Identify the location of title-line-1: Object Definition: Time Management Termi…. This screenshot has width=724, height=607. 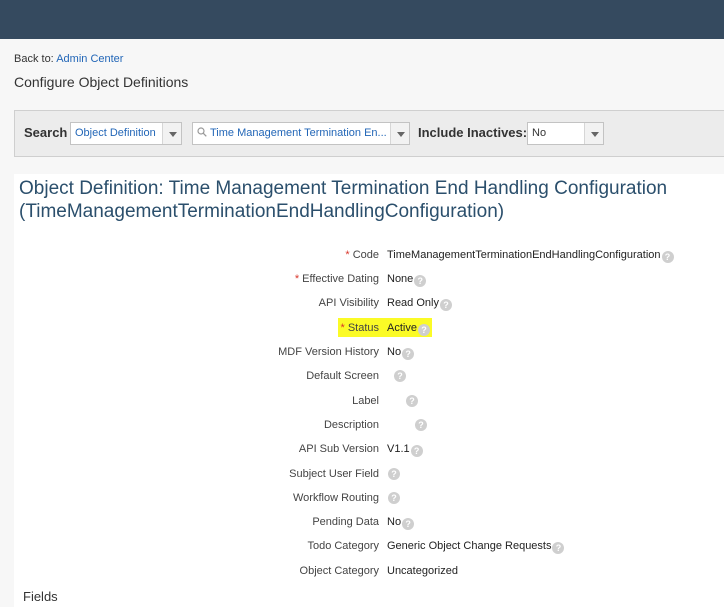
(343, 188).